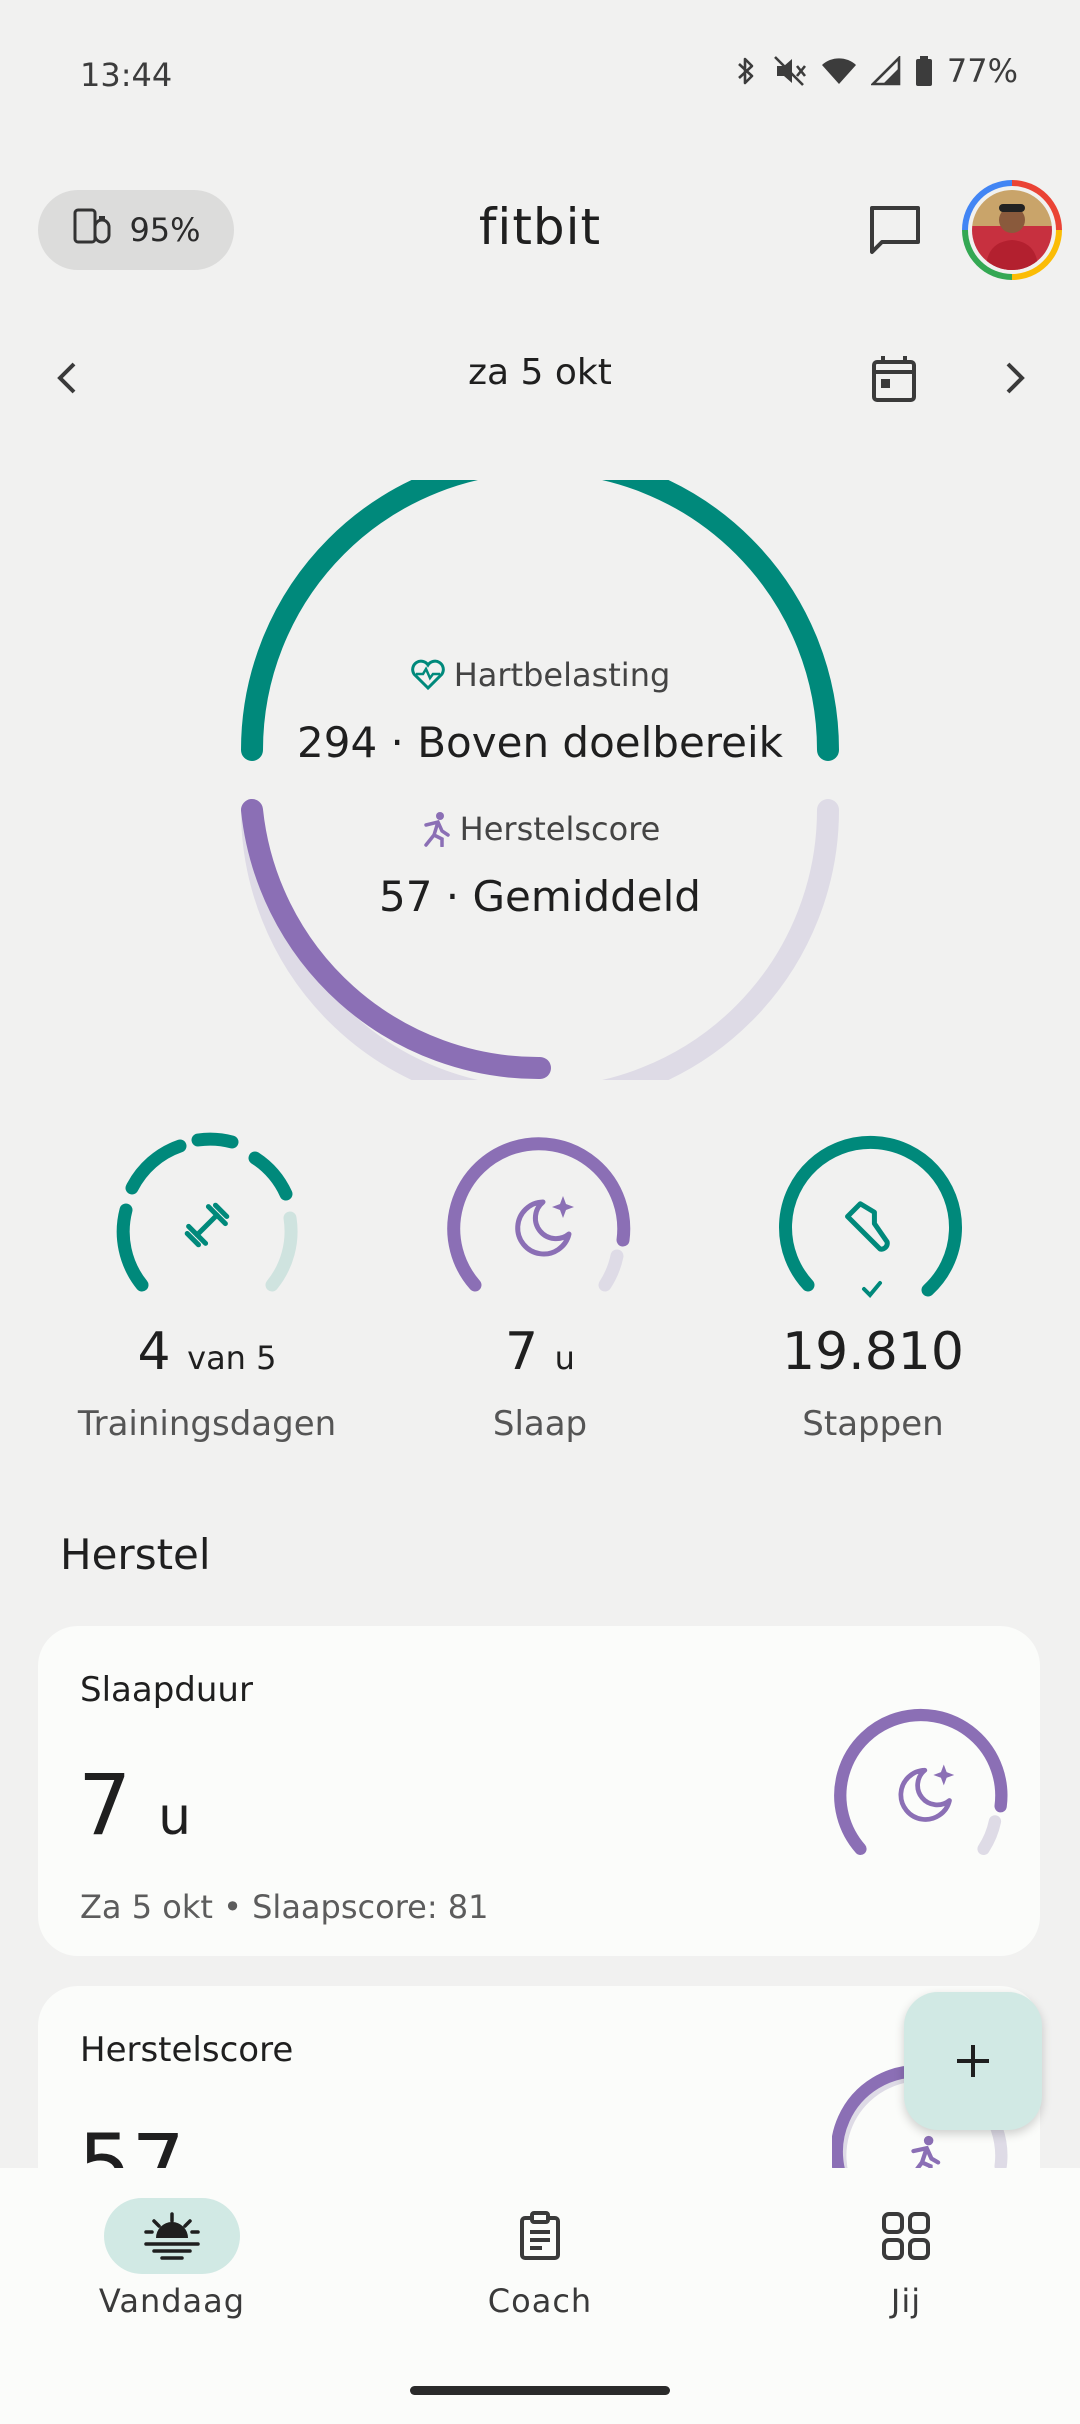  I want to click on card-title: Herstelscore, so click(187, 2050).